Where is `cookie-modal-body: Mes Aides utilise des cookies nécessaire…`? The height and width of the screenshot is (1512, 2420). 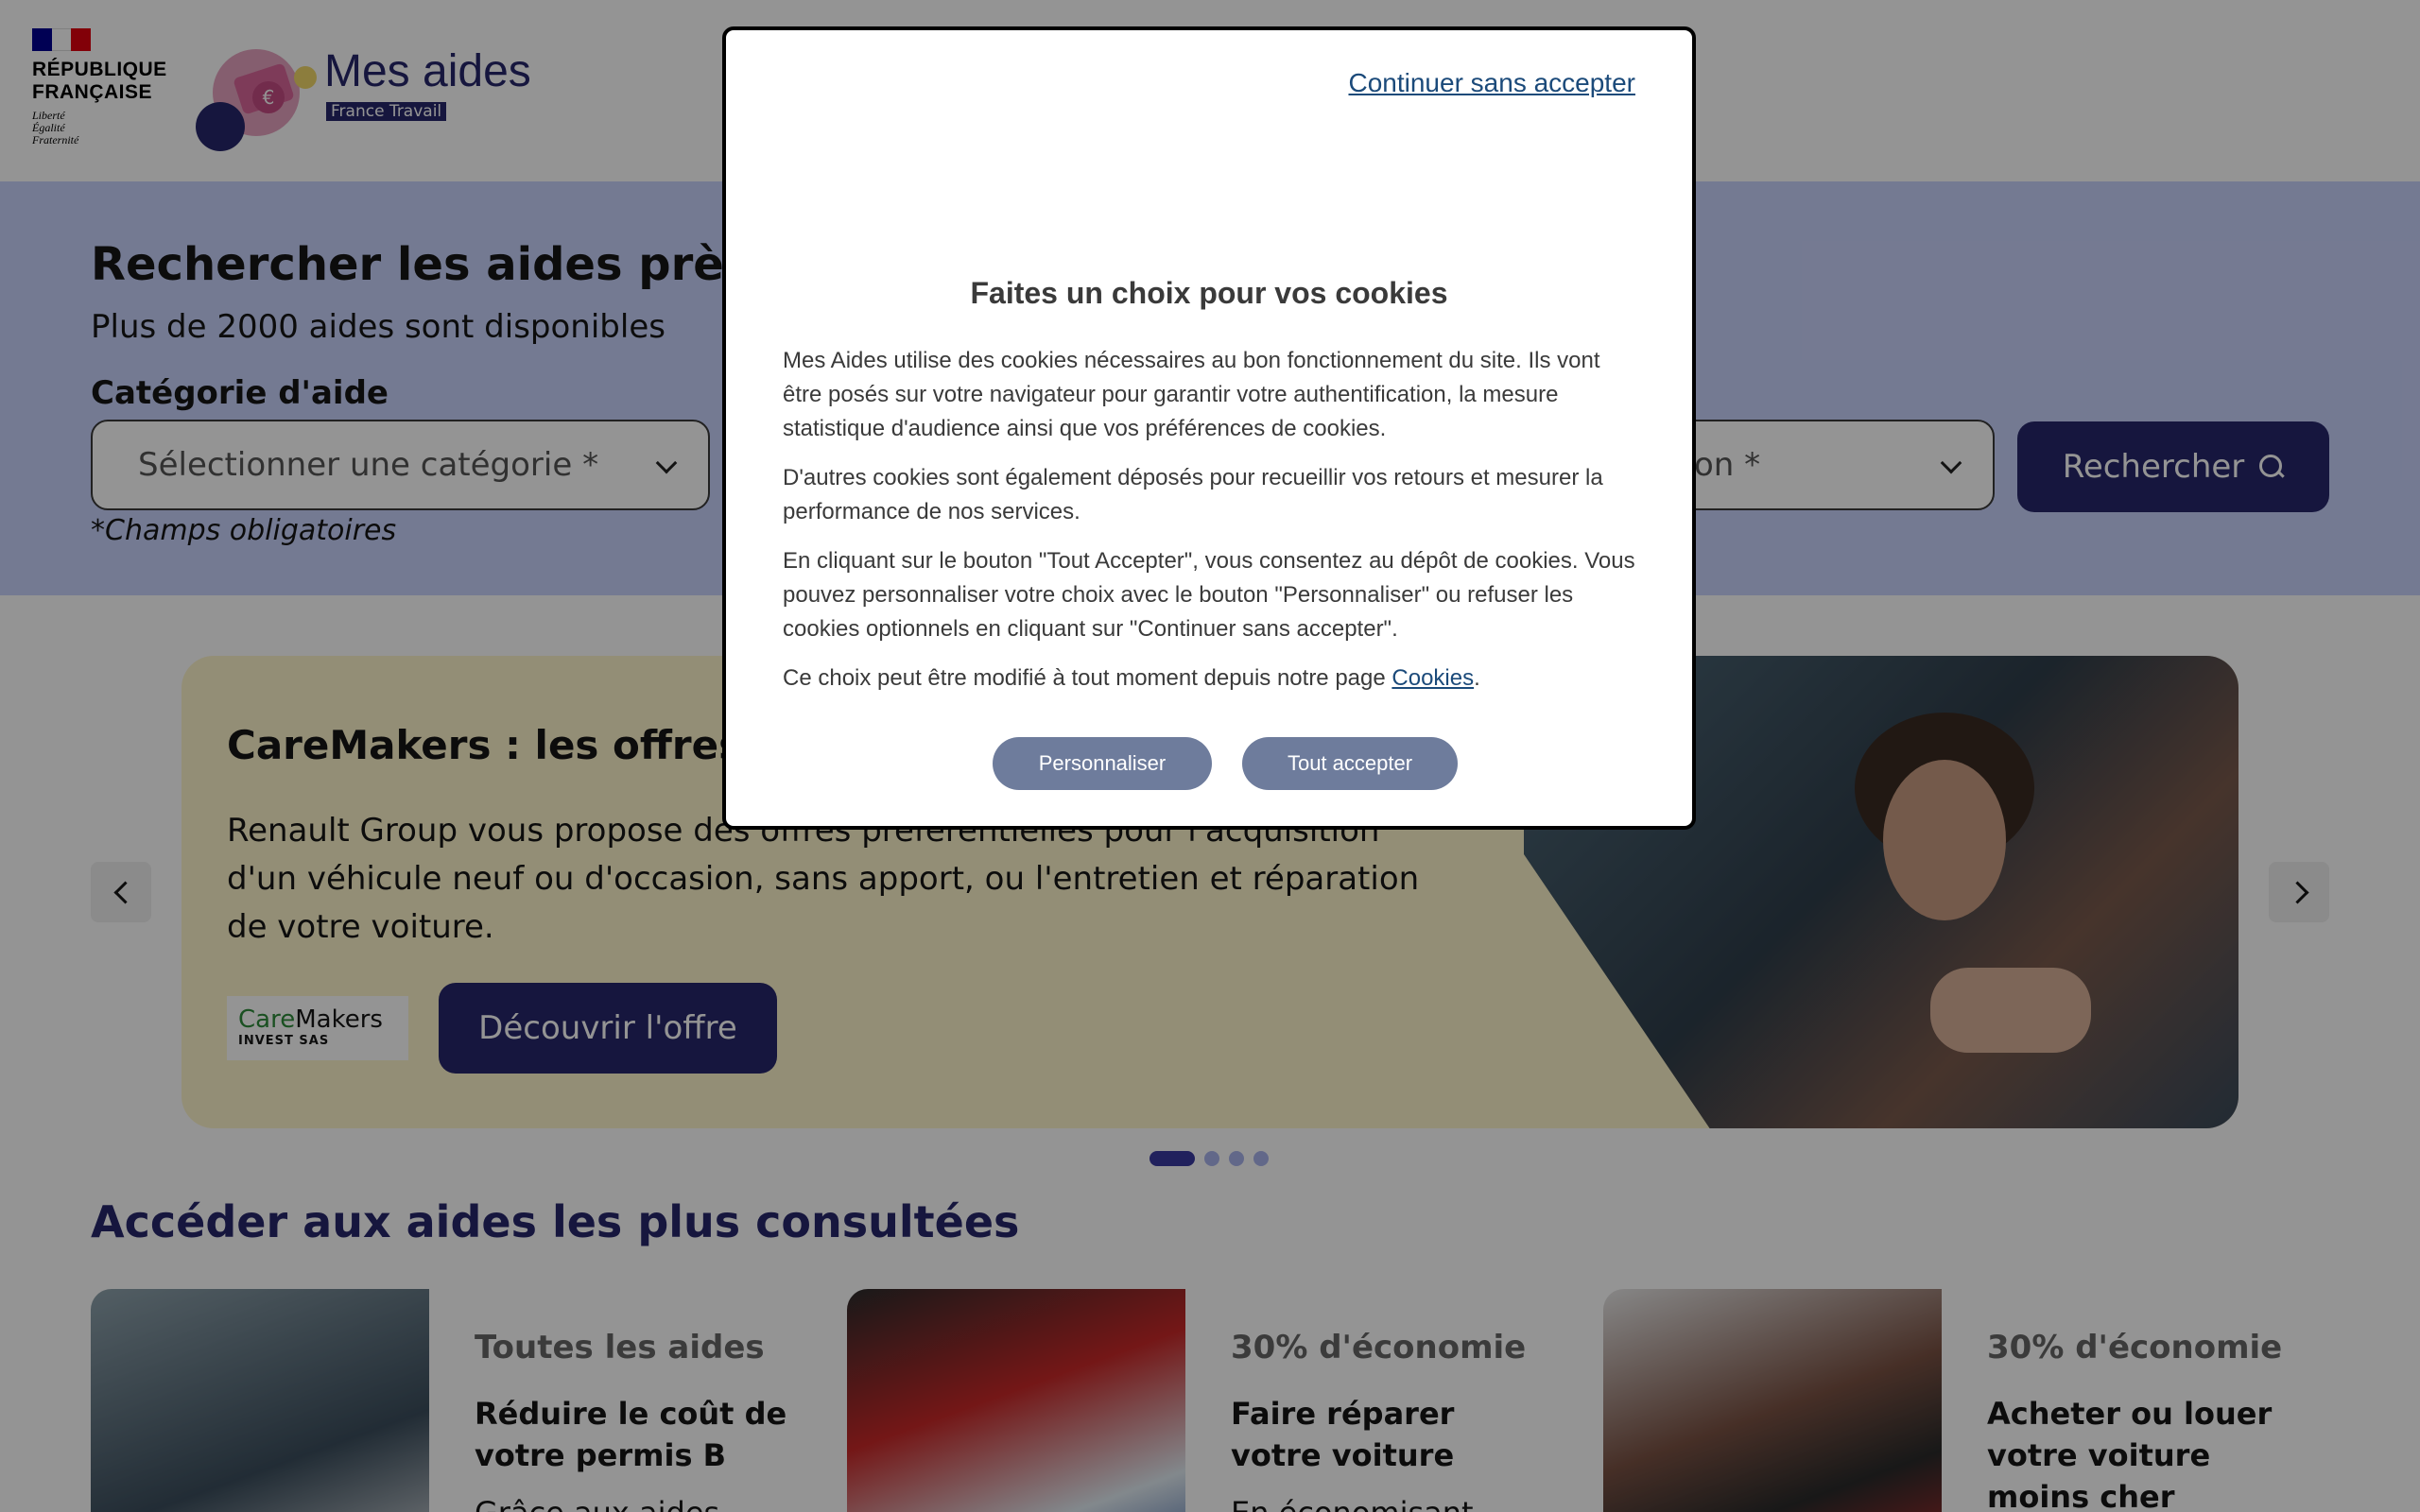 cookie-modal-body: Mes Aides utilise des cookies nécessaire… is located at coordinates (1213, 527).